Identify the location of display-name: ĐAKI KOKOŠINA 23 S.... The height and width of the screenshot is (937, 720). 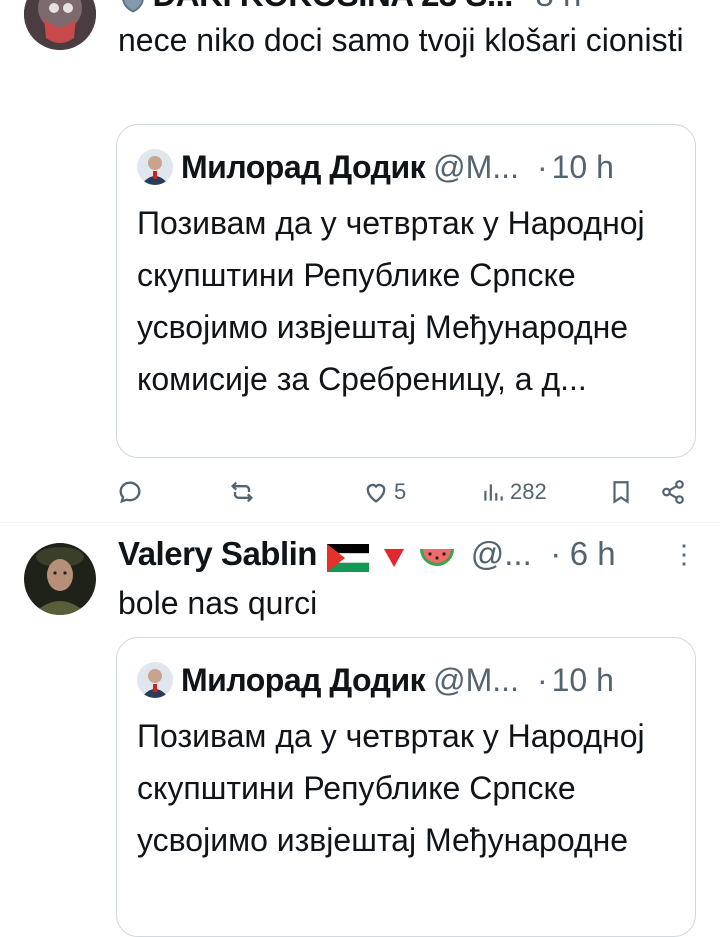
(332, 6).